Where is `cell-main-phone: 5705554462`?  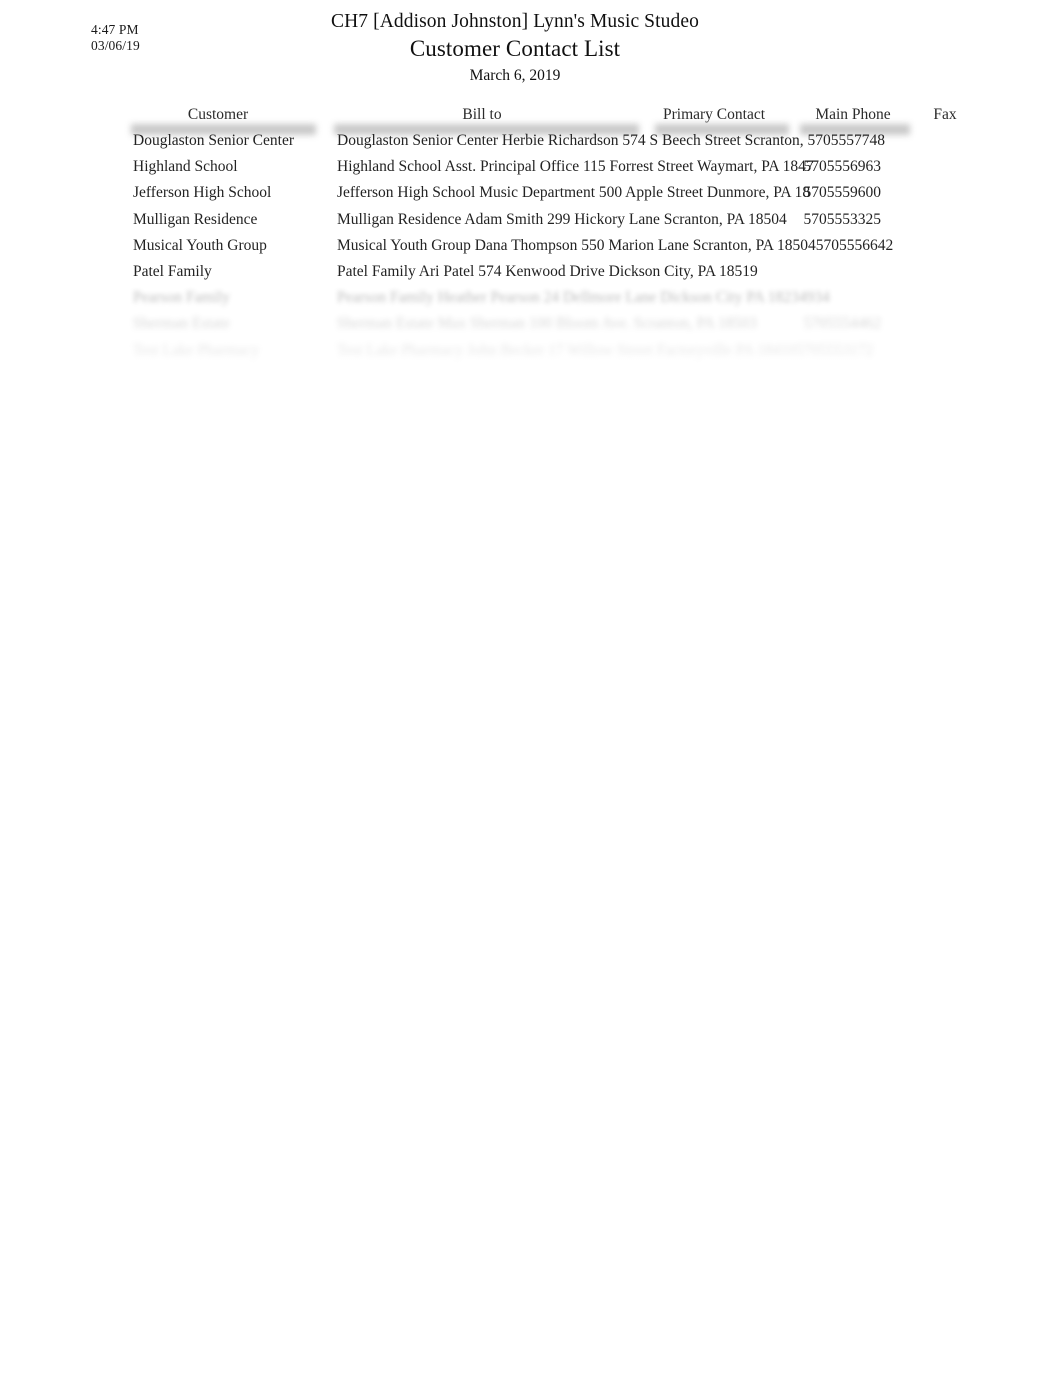
cell-main-phone: 5705554462 is located at coordinates (842, 324).